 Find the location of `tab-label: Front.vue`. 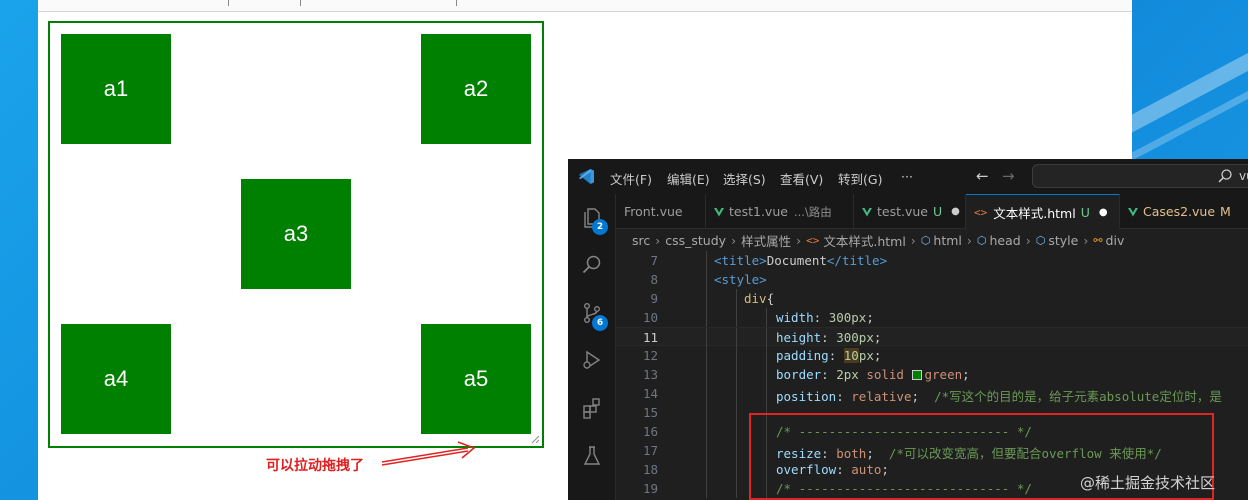

tab-label: Front.vue is located at coordinates (653, 211).